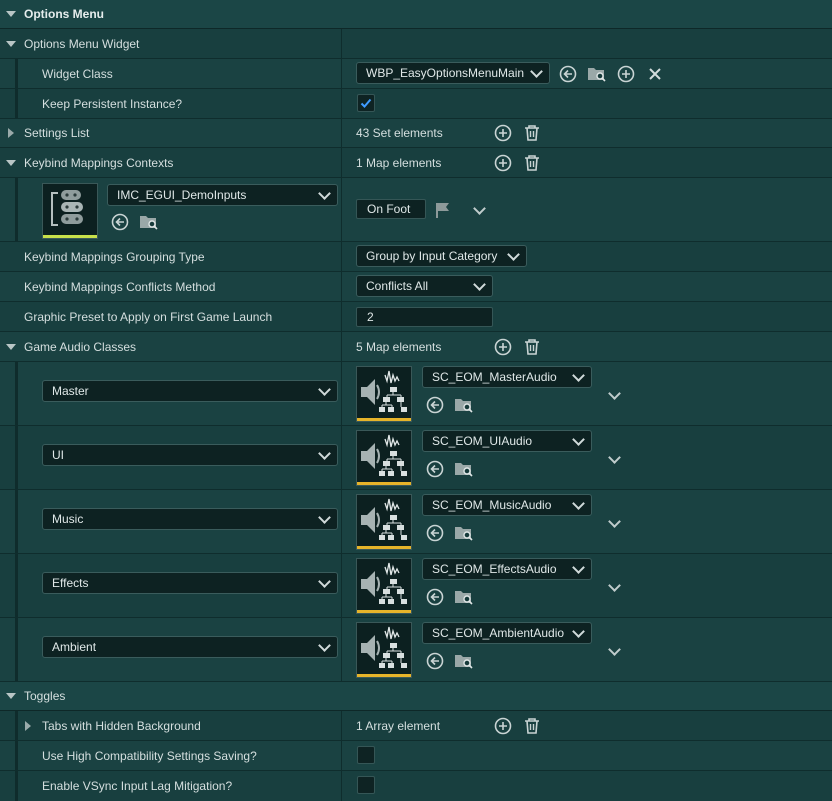 The image size is (832, 801). What do you see at coordinates (453, 73) in the screenshot?
I see `widget-class-combo: WBP_EasyOptionsMenuMain` at bounding box center [453, 73].